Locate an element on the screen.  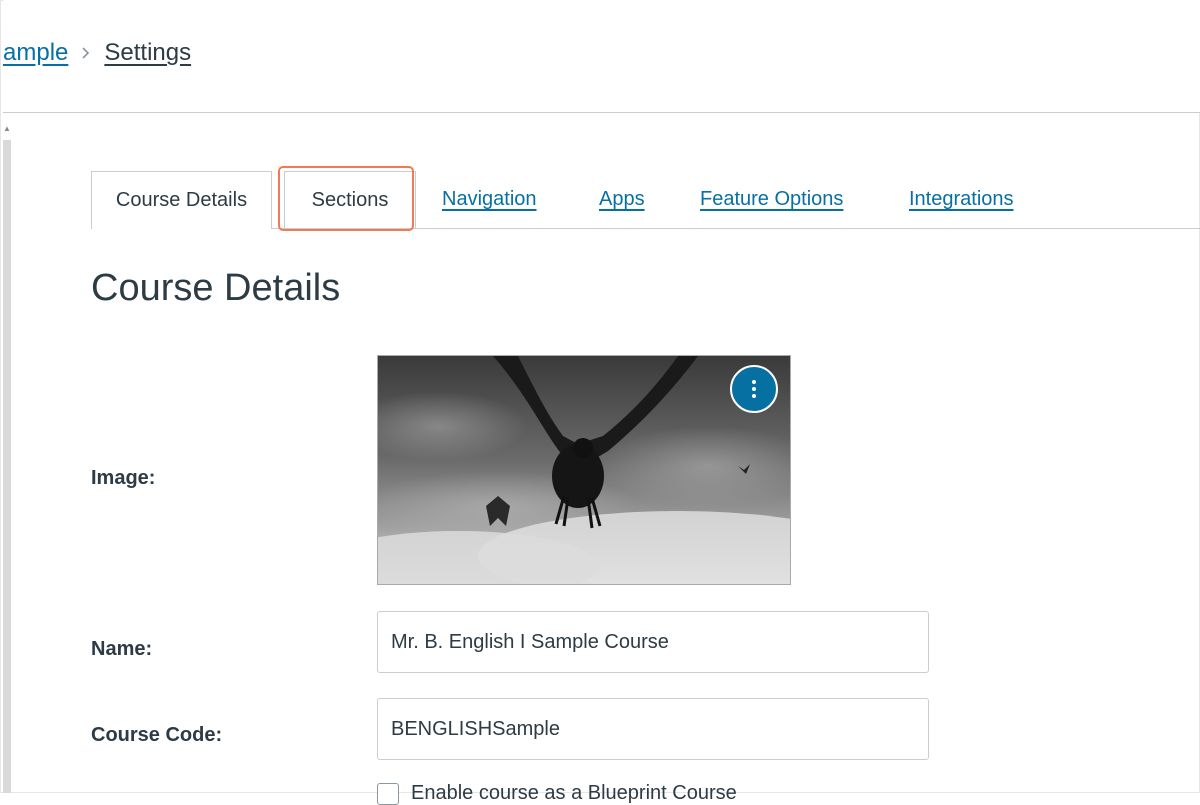
kebab-menu-icon is located at coordinates (754, 389).